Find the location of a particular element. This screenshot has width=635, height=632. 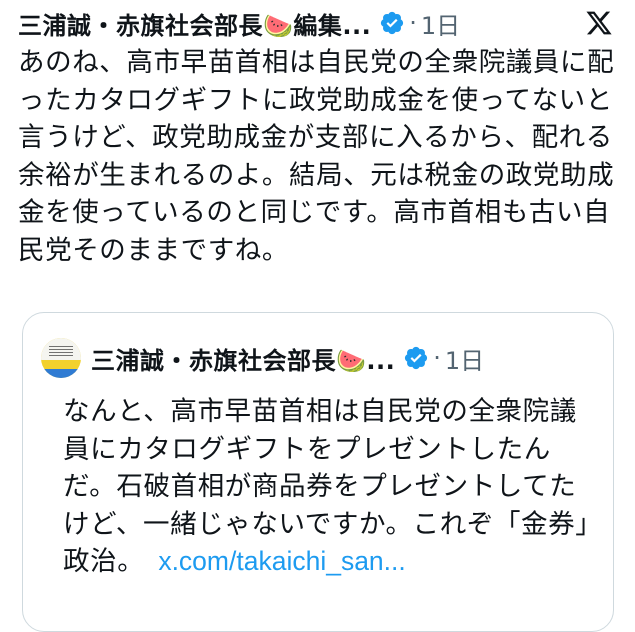

tweet-header: 三浦誠・赤旗社会部長🍉編集... · 1日 is located at coordinates (319, 23).